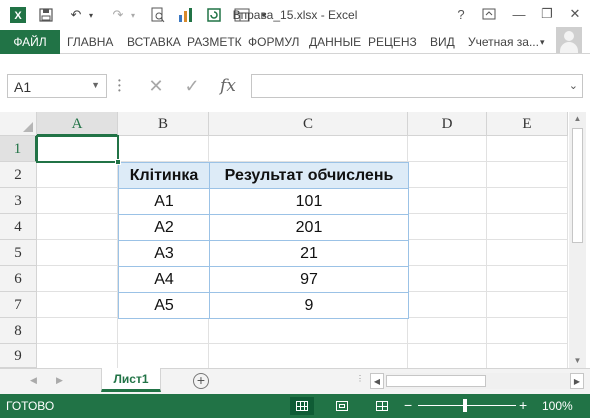 This screenshot has height=418, width=590. What do you see at coordinates (214, 15) in the screenshot?
I see `refresh-icon` at bounding box center [214, 15].